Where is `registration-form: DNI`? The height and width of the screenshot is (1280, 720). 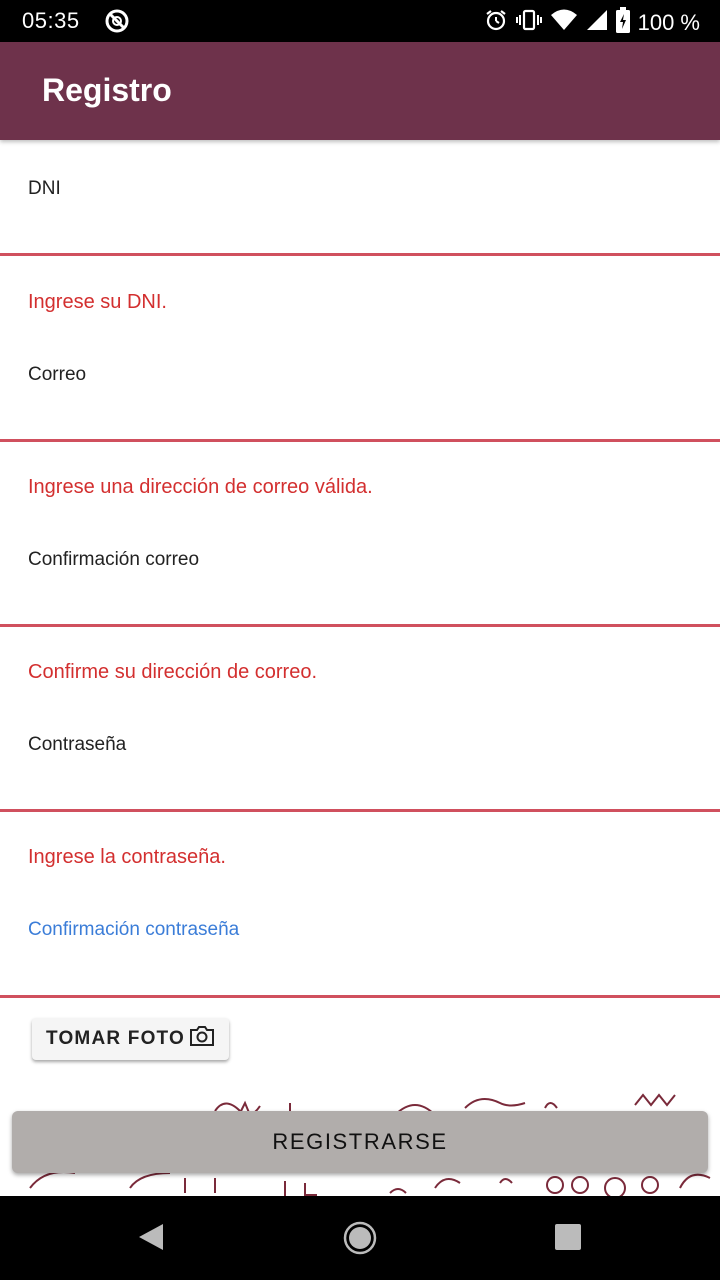 registration-form: DNI is located at coordinates (360, 198).